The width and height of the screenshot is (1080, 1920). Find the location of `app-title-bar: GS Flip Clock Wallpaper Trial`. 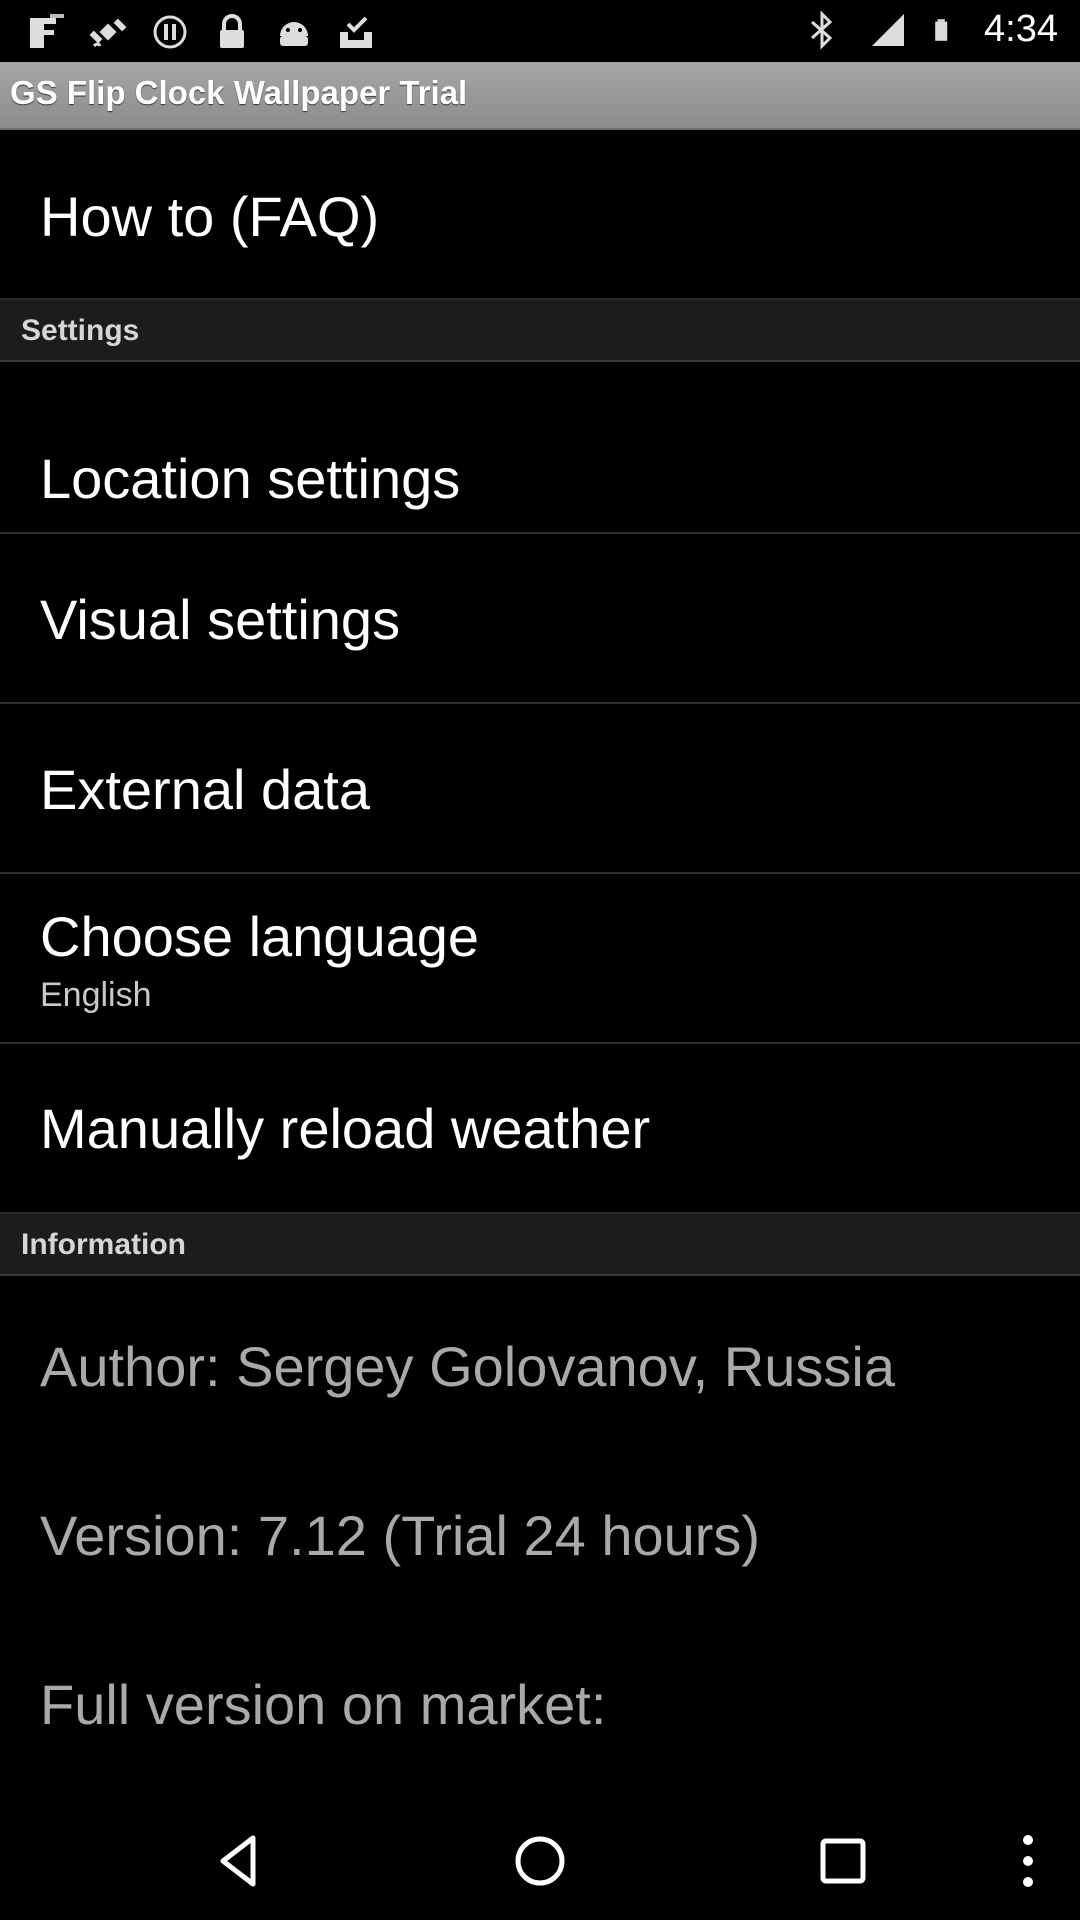

app-title-bar: GS Flip Clock Wallpaper Trial is located at coordinates (540, 96).